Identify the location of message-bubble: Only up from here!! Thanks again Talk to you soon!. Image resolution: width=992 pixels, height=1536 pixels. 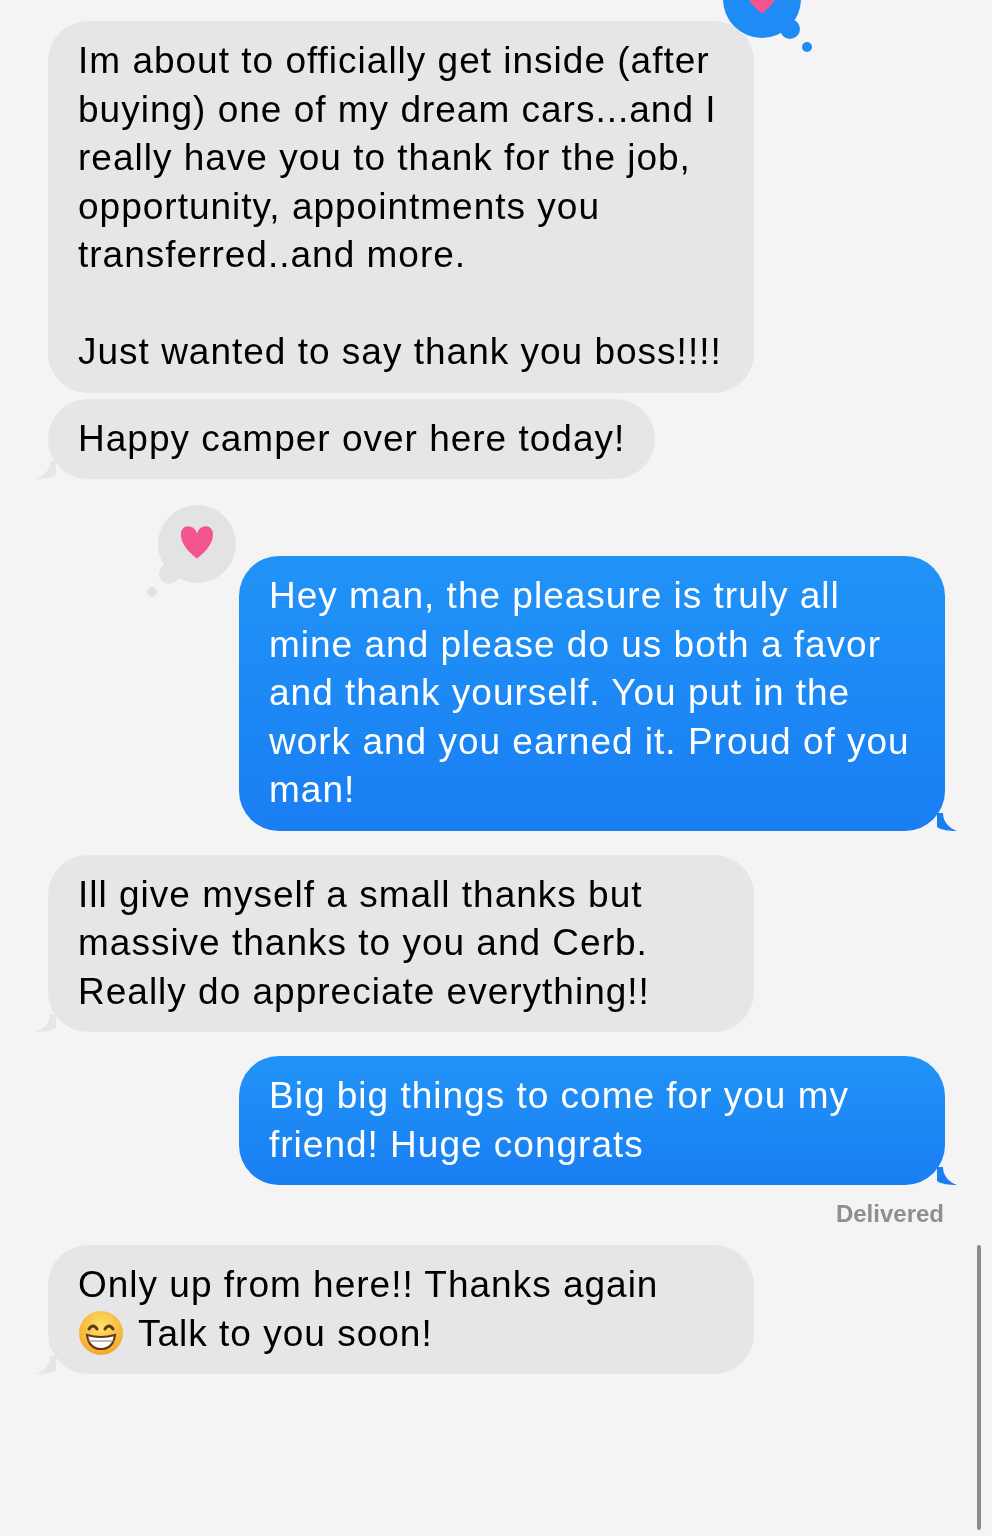
(401, 1309).